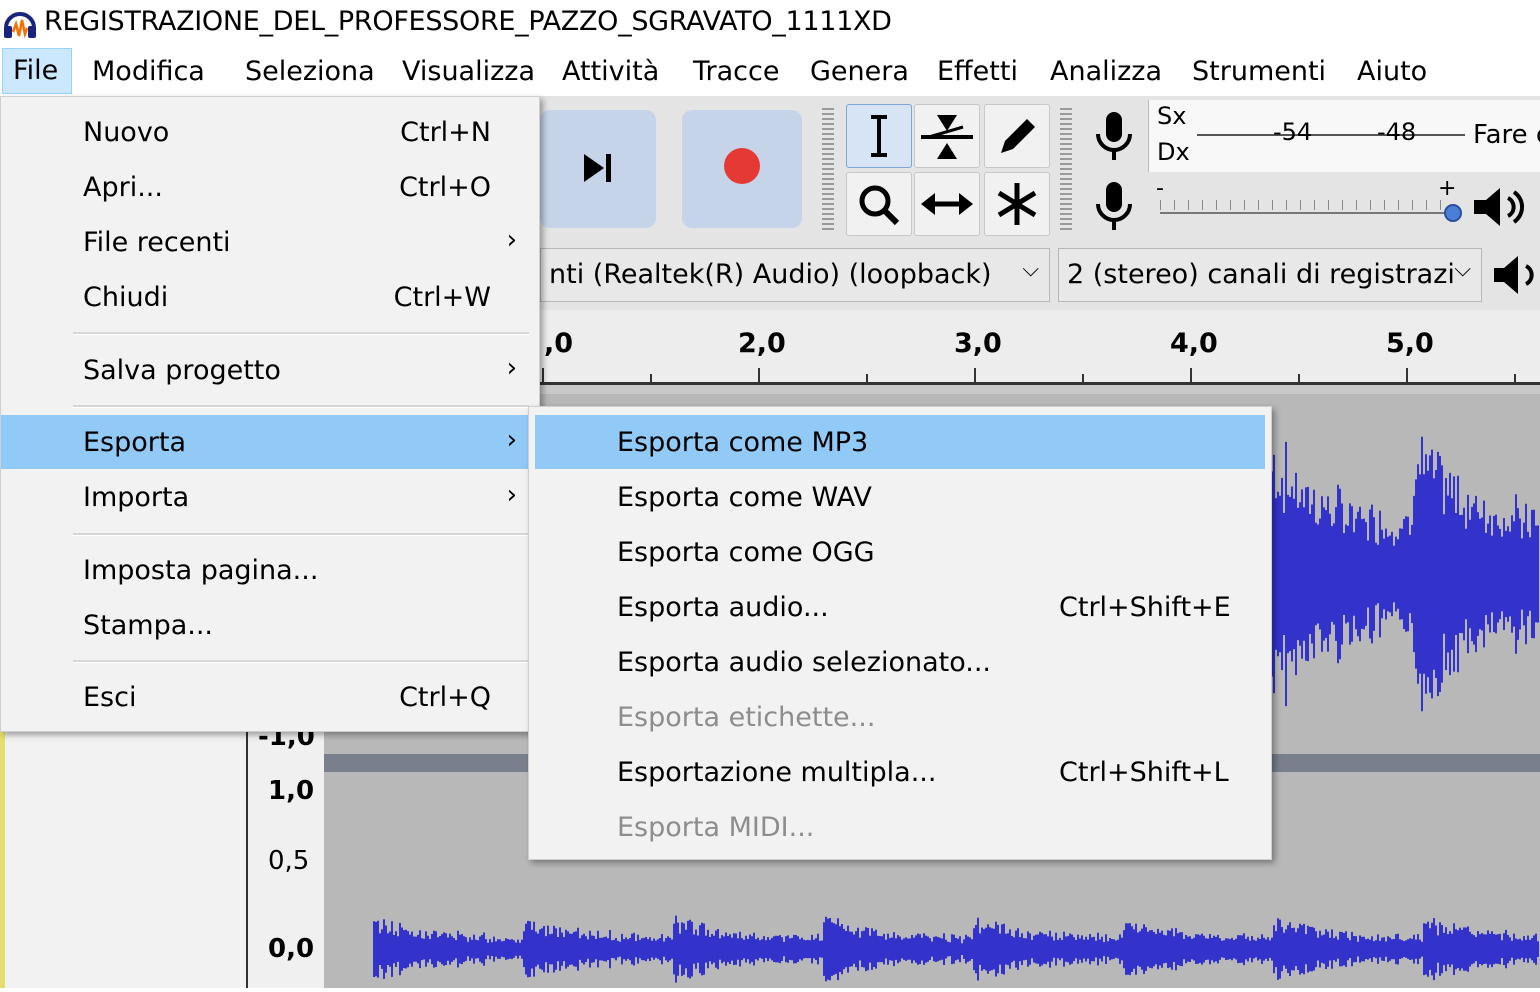  I want to click on meter-right-label: Dx, so click(1173, 152).